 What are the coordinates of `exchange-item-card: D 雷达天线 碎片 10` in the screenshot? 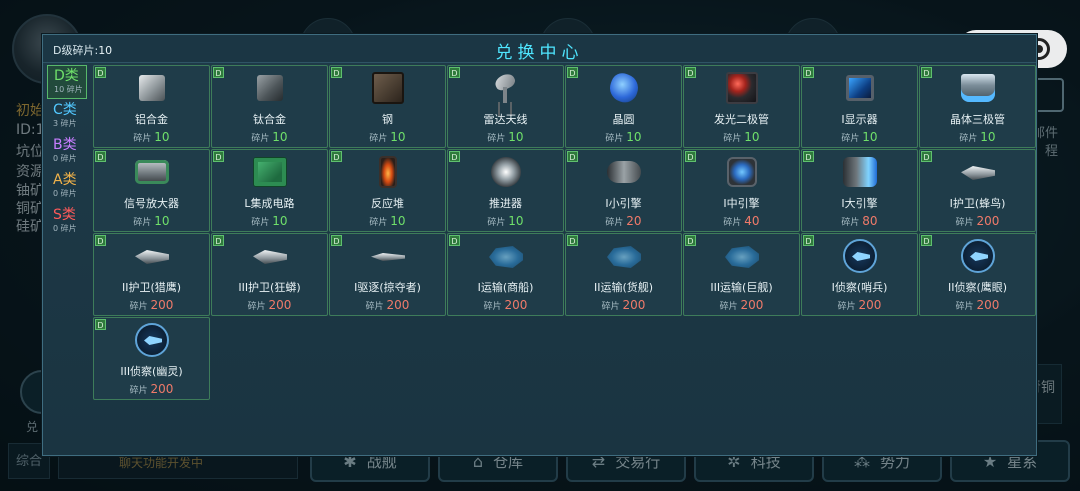 It's located at (505, 106).